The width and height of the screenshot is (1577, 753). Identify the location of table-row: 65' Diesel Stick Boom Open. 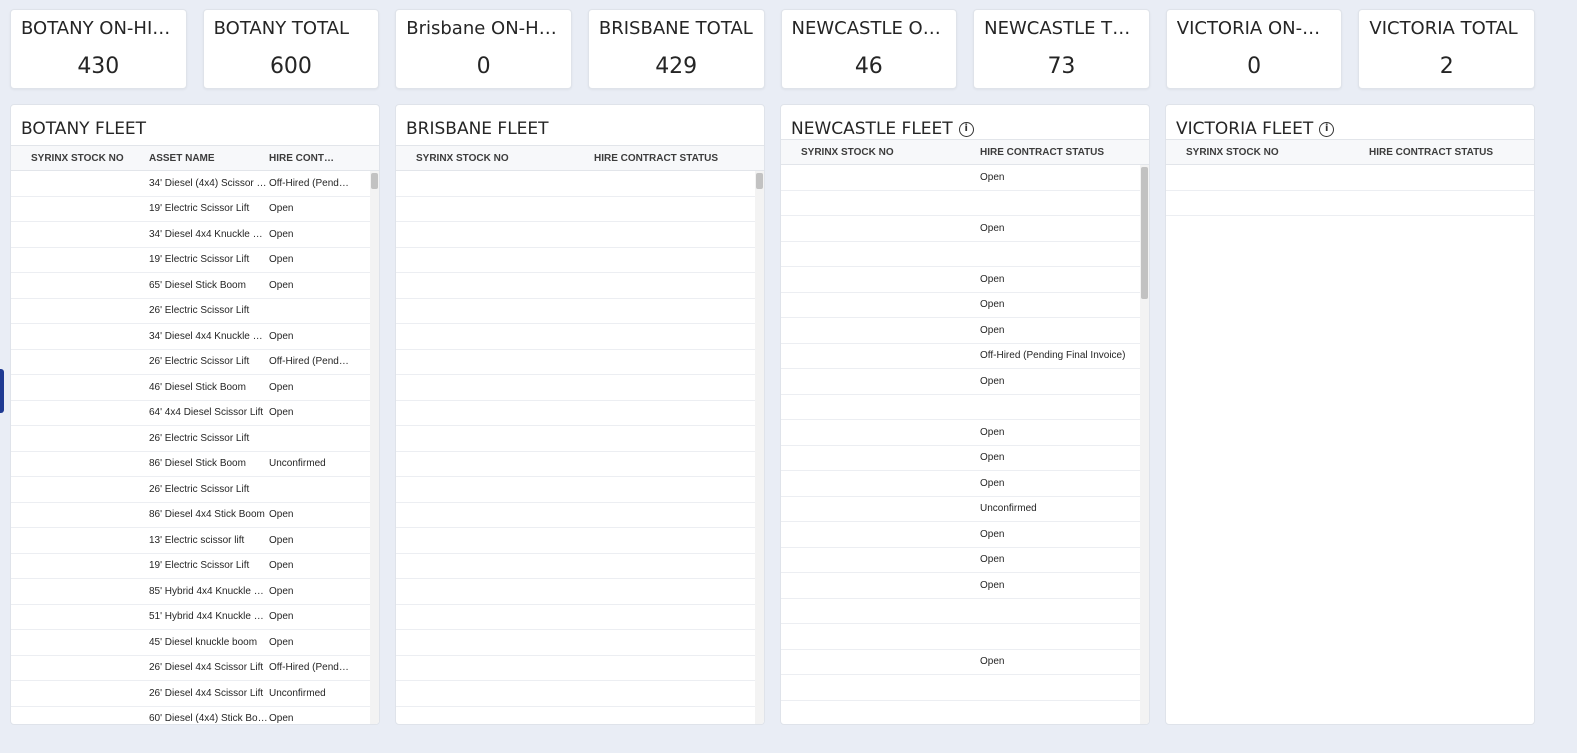
(195, 286).